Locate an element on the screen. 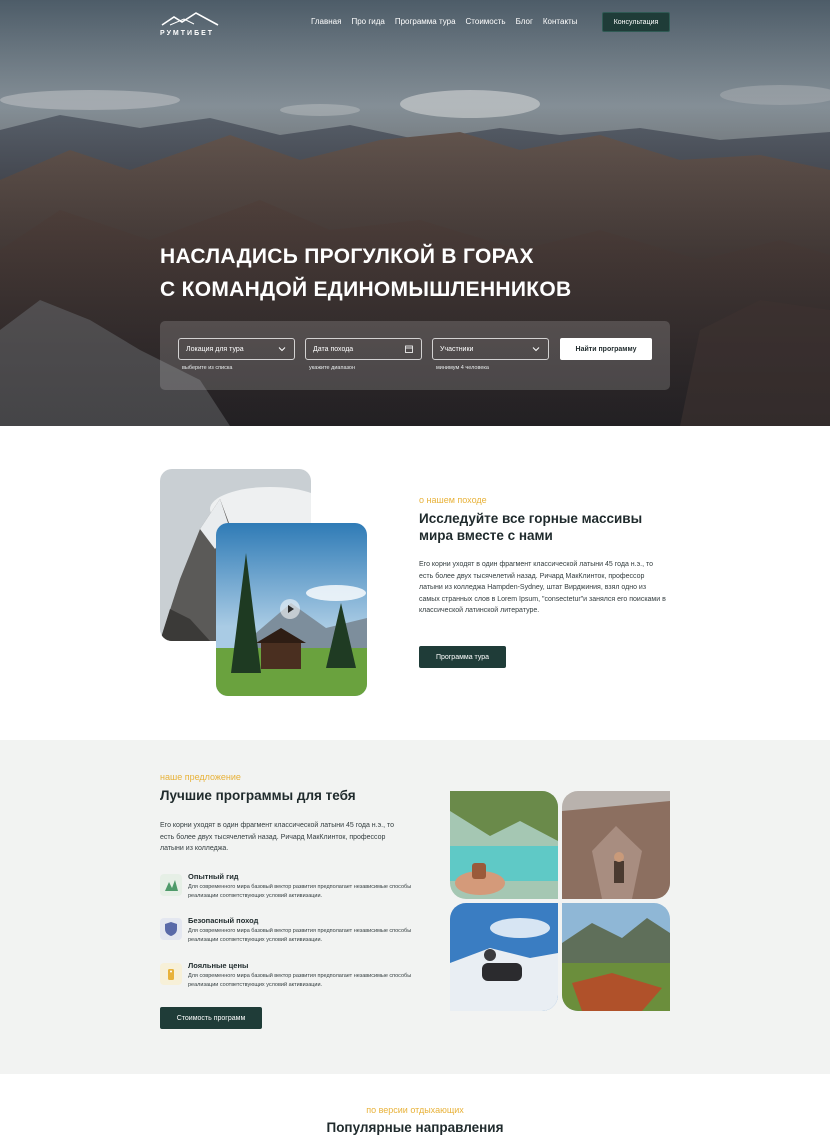  nav-item-home: Главная is located at coordinates (326, 21).